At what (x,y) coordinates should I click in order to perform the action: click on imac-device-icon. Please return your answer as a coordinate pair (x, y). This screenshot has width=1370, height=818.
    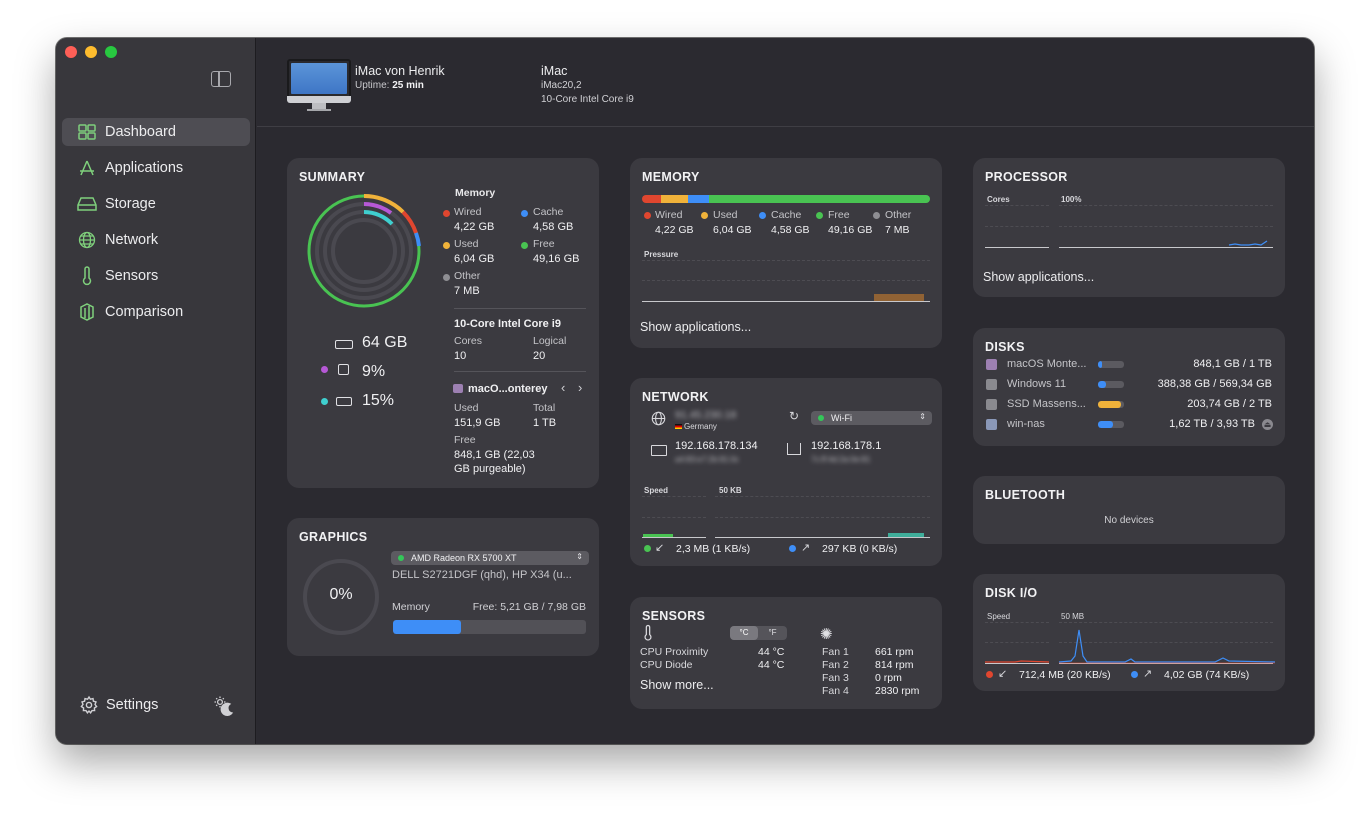
    Looking at the image, I should click on (319, 85).